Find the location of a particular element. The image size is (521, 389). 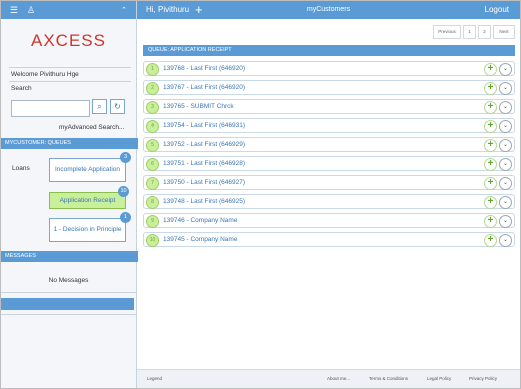

queue-row: 3 139765 - SUBMIT Chrck + ⌄ is located at coordinates (329, 106).